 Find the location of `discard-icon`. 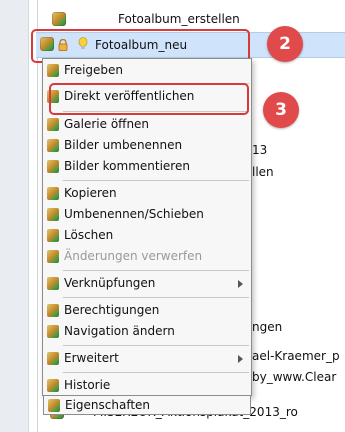

discard-icon is located at coordinates (53, 256).